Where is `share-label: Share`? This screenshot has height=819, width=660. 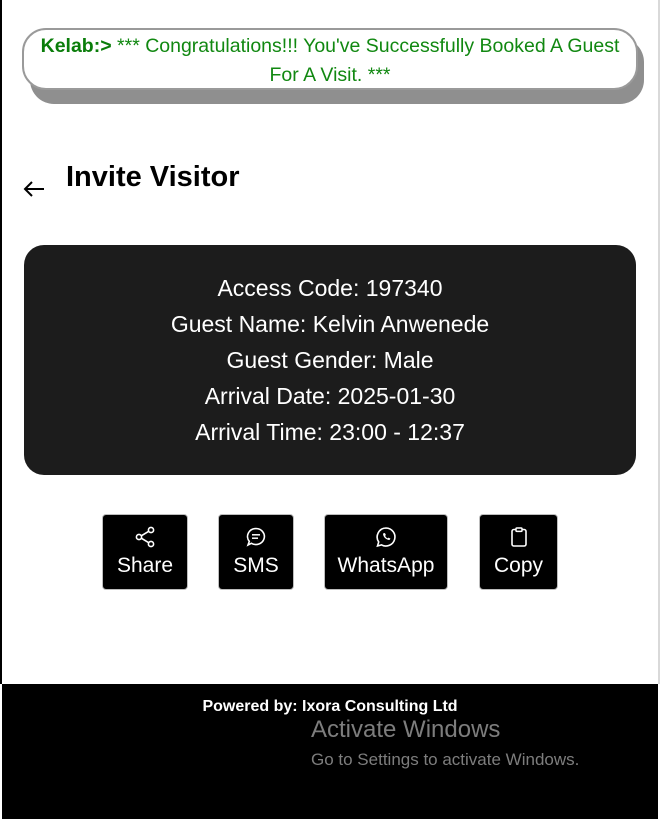
share-label: Share is located at coordinates (145, 565).